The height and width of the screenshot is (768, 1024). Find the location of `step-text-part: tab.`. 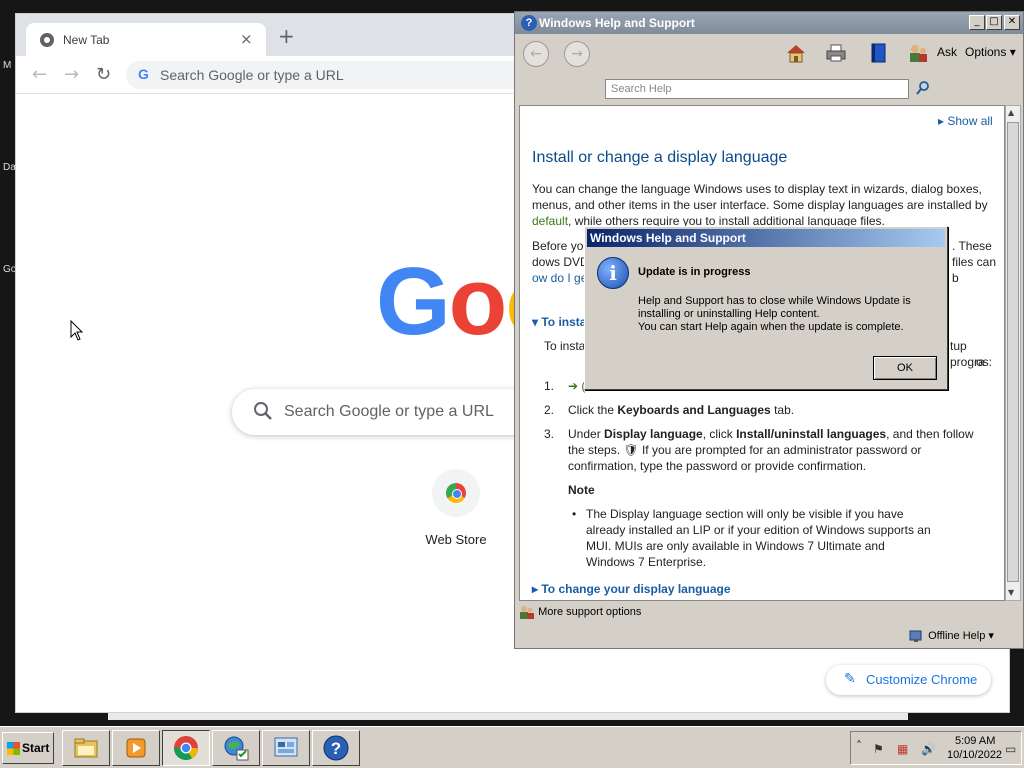

step-text-part: tab. is located at coordinates (782, 410).